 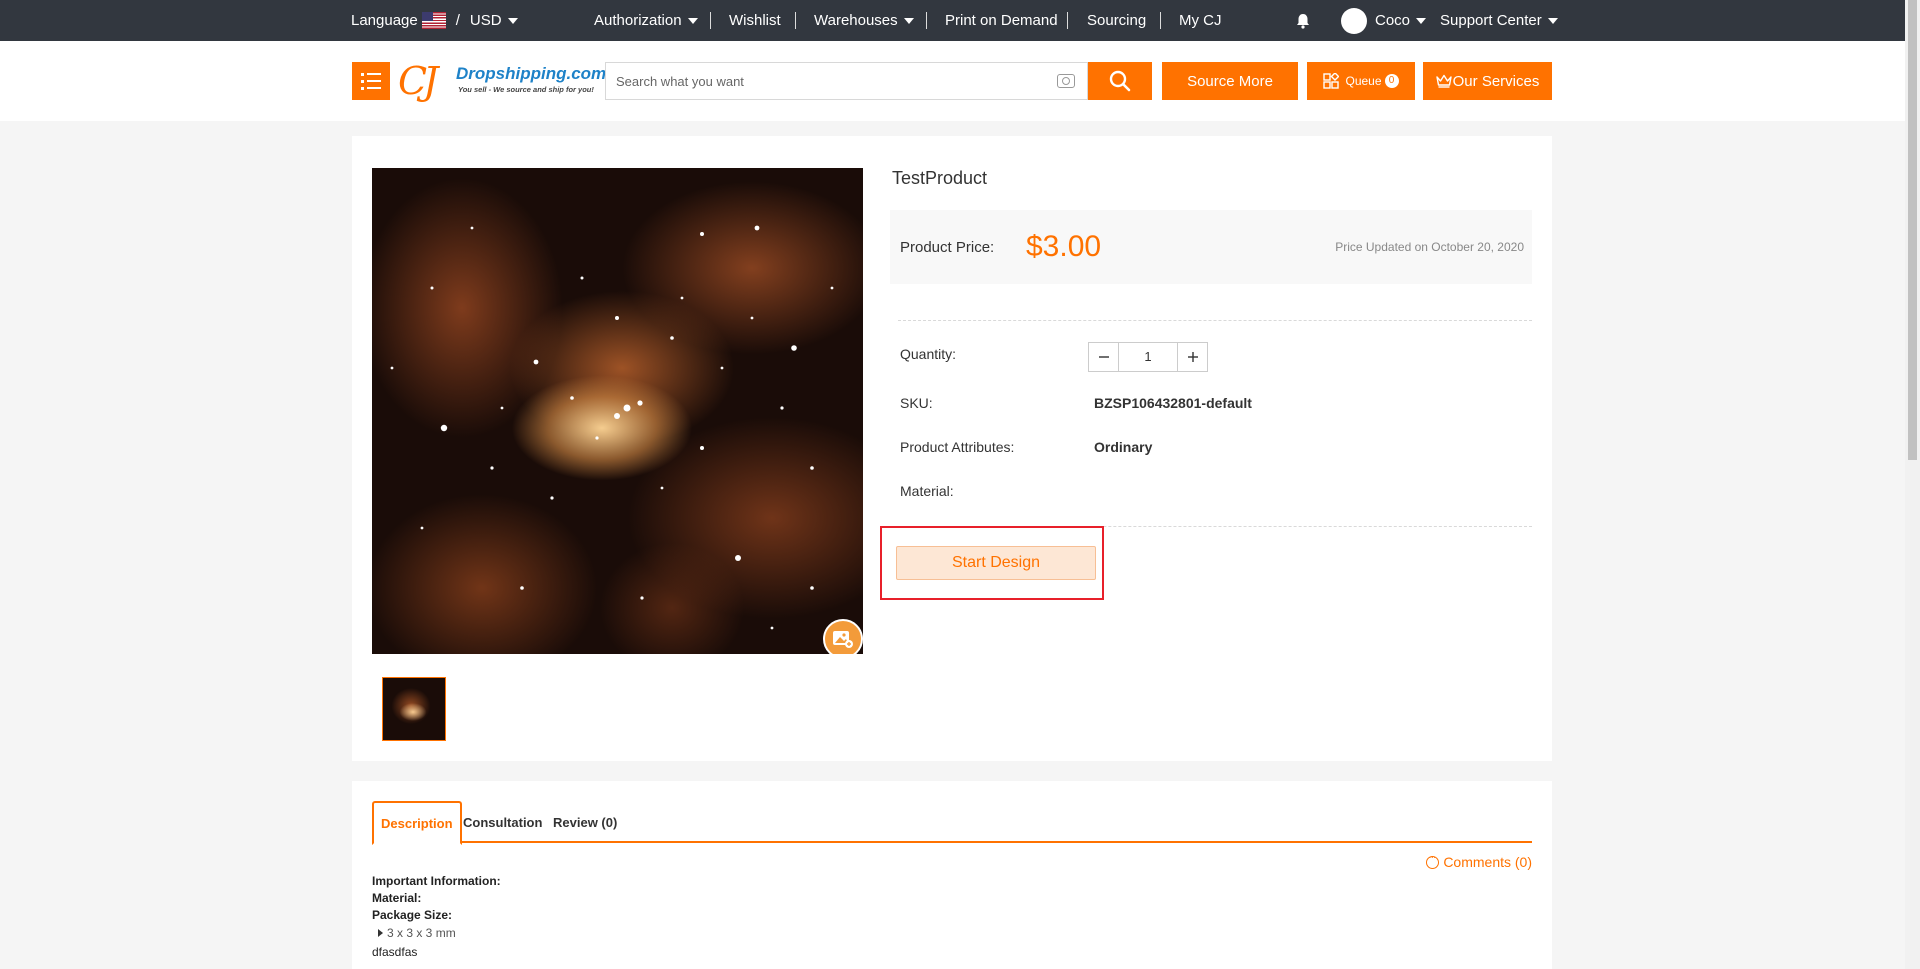 I want to click on triangle-right-icon, so click(x=380, y=933).